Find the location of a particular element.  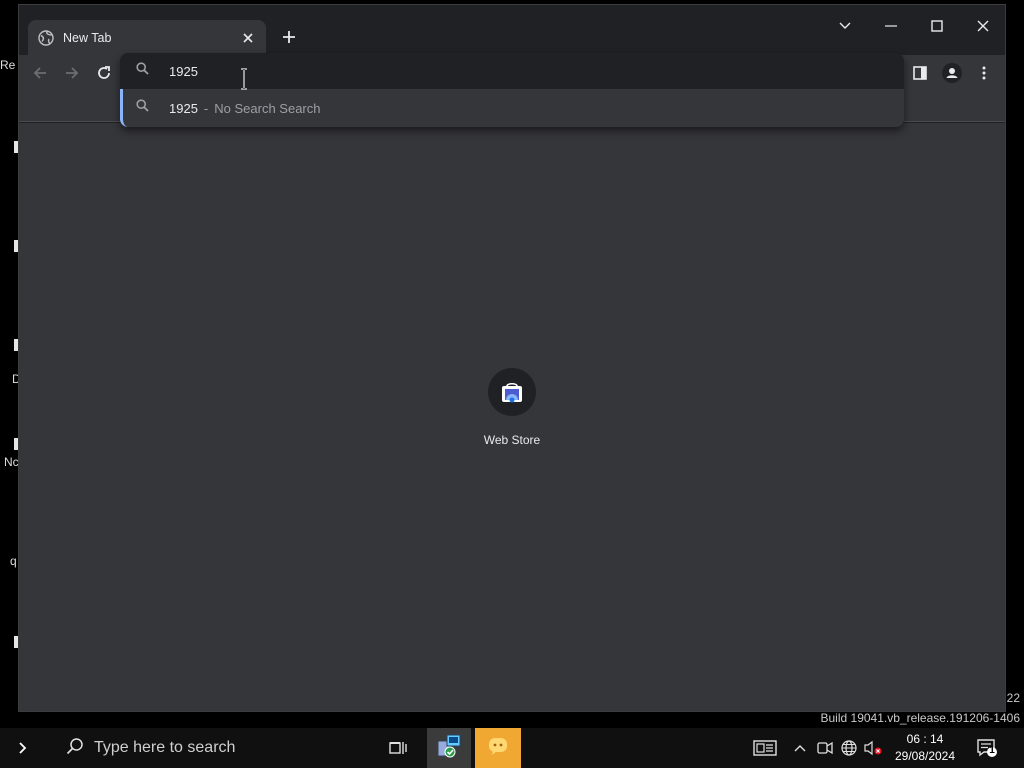

clock-time: 06 : 14 is located at coordinates (925, 739).